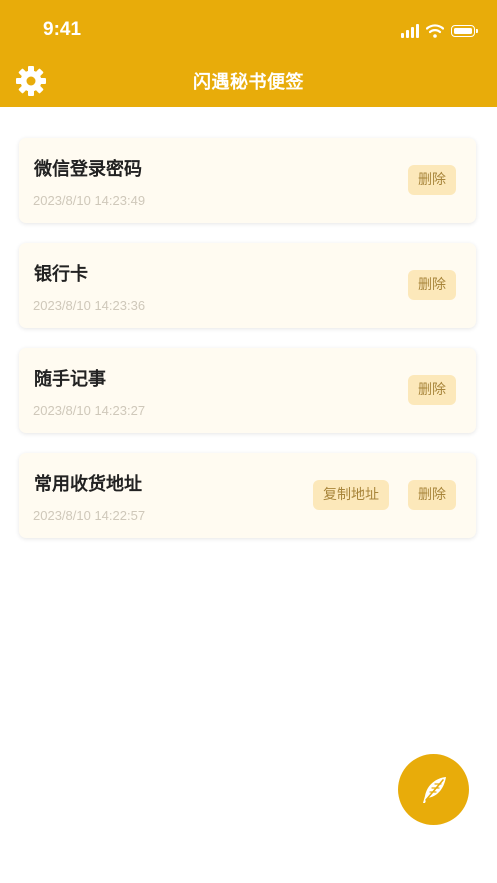  Describe the element at coordinates (61, 274) in the screenshot. I see `note-title: 银行卡` at that location.